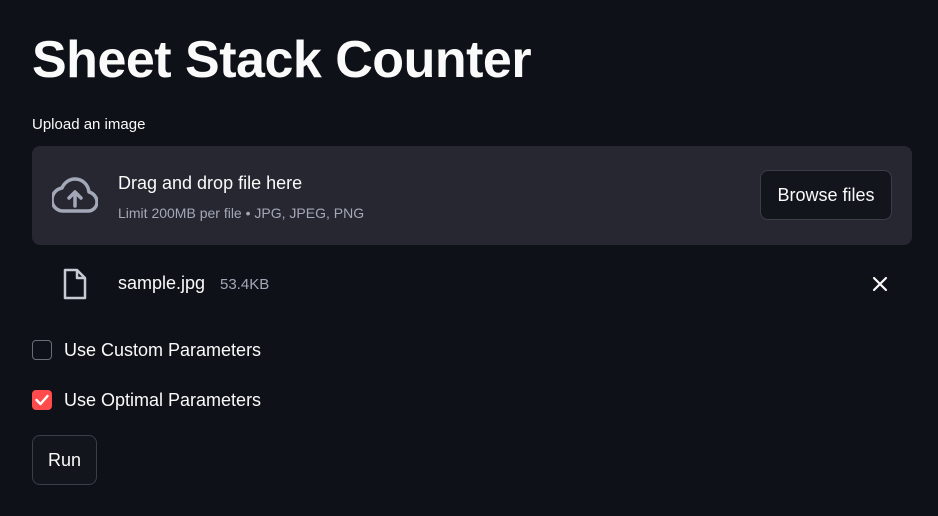 This screenshot has width=938, height=516. I want to click on checkbox-checked, so click(42, 400).